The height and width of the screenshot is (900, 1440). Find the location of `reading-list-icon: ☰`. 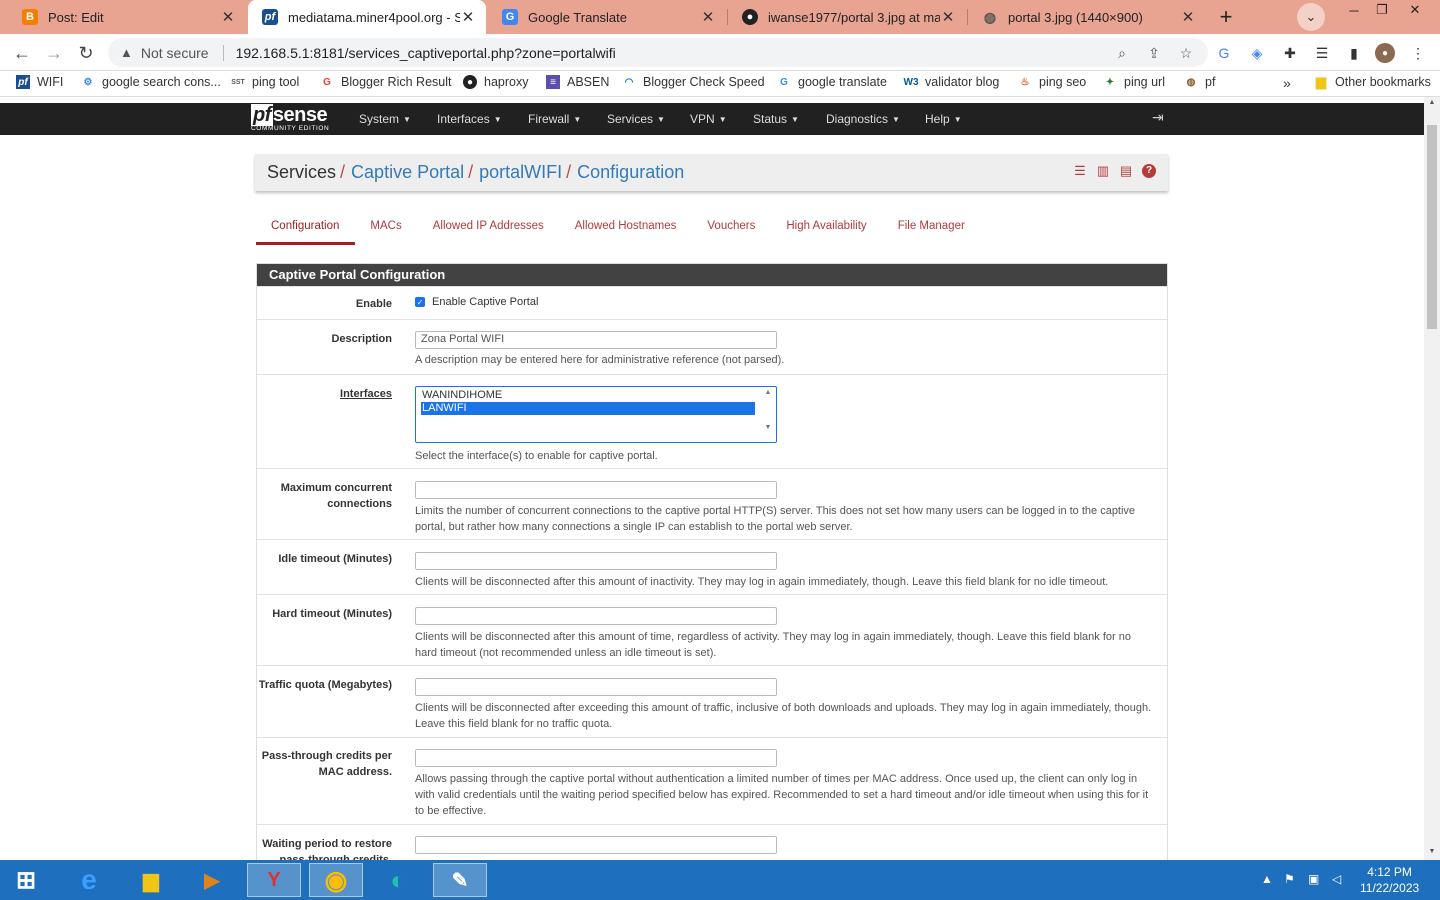

reading-list-icon: ☰ is located at coordinates (1322, 53).